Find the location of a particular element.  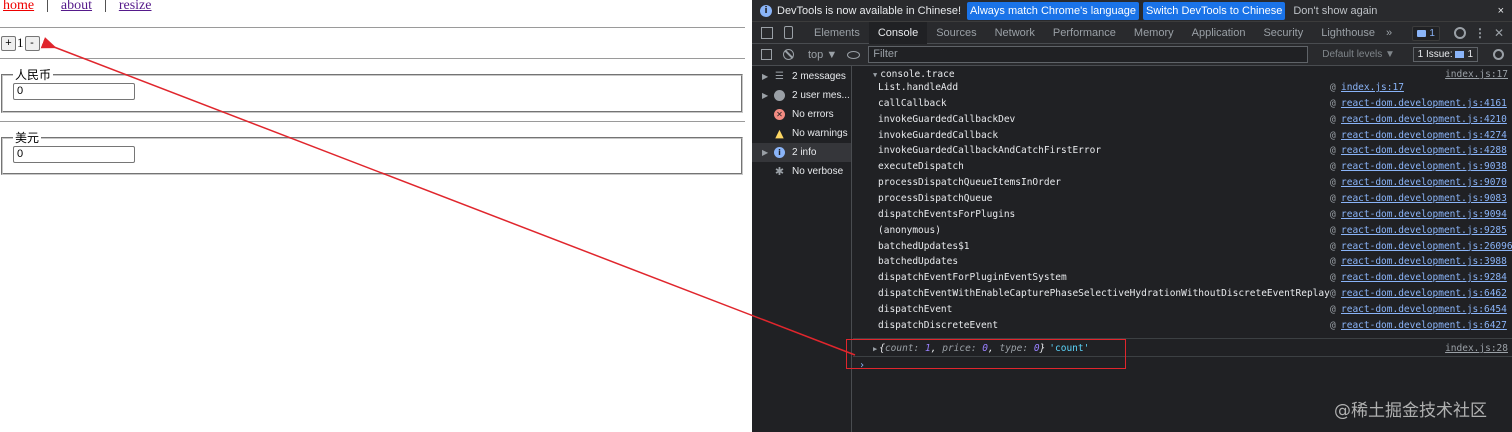

user-icon is located at coordinates (779, 95).